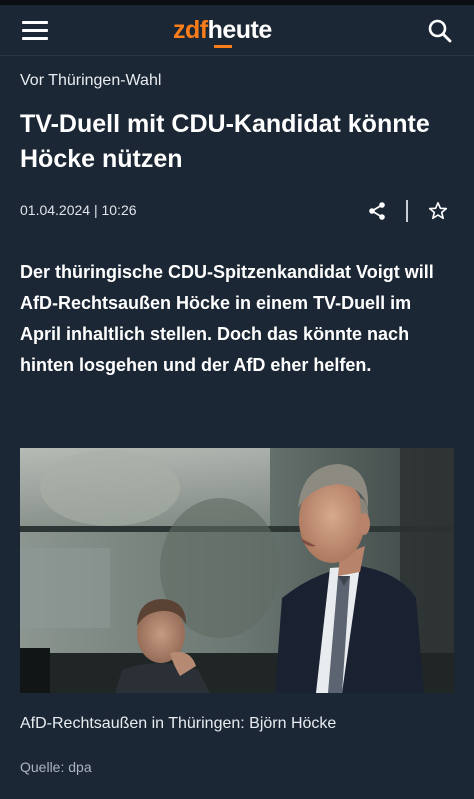 The height and width of the screenshot is (799, 474). I want to click on zdfheute-logo: zdfheute, so click(222, 31).